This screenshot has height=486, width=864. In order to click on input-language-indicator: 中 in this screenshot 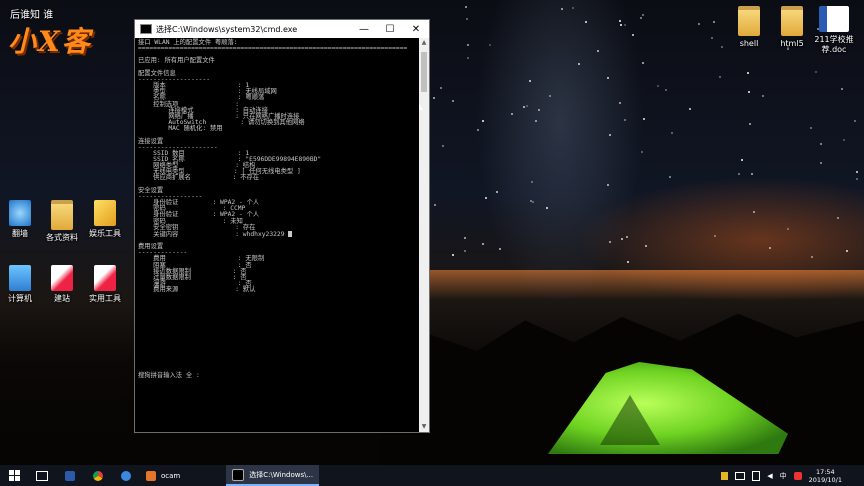, I will do `click(783, 476)`.